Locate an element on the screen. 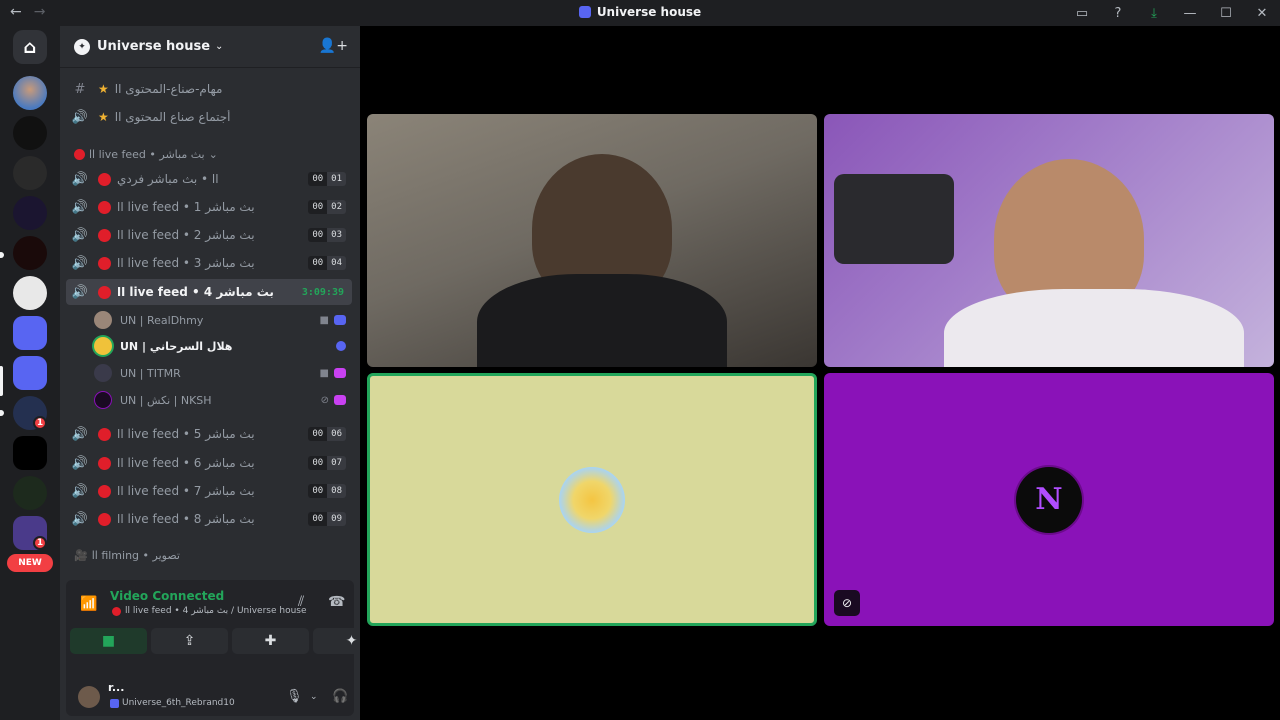 Image resolution: width=1280 pixels, height=720 pixels. video-icon: ■ is located at coordinates (324, 320).